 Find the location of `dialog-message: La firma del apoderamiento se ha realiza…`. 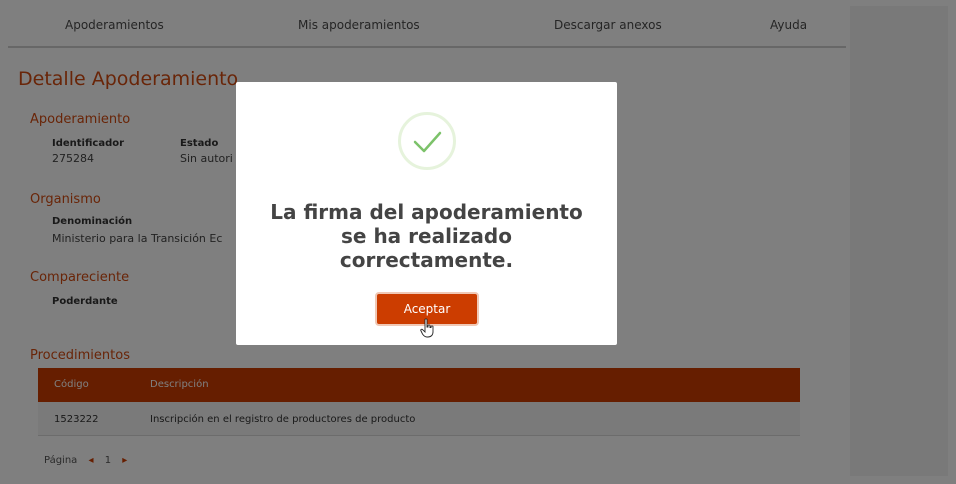

dialog-message: La firma del apoderamiento se ha realiza… is located at coordinates (426, 236).